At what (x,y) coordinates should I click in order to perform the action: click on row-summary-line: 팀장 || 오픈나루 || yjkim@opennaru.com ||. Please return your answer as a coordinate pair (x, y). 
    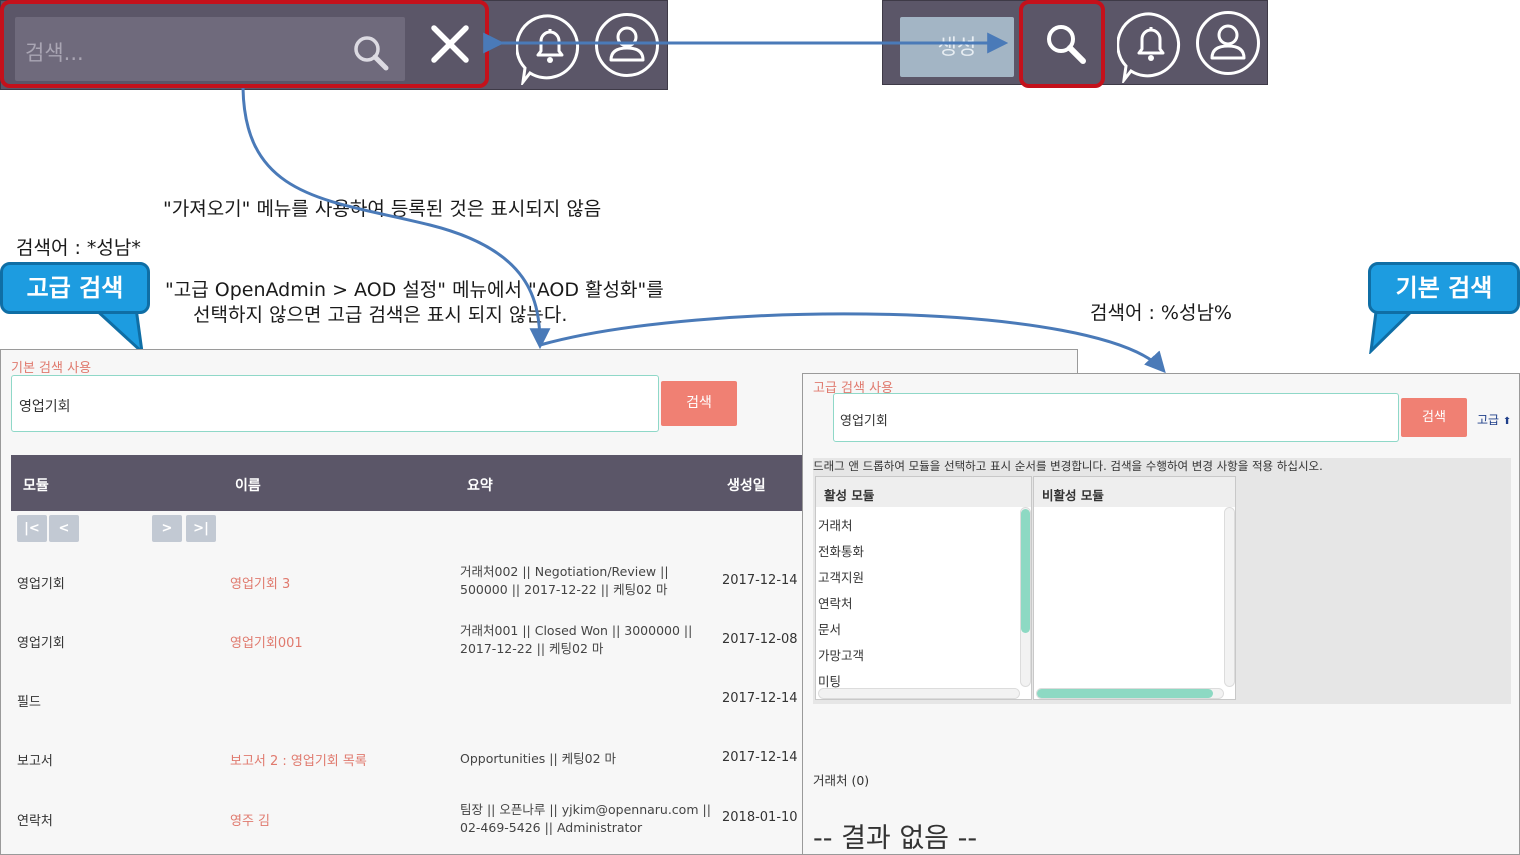
    Looking at the image, I should click on (585, 809).